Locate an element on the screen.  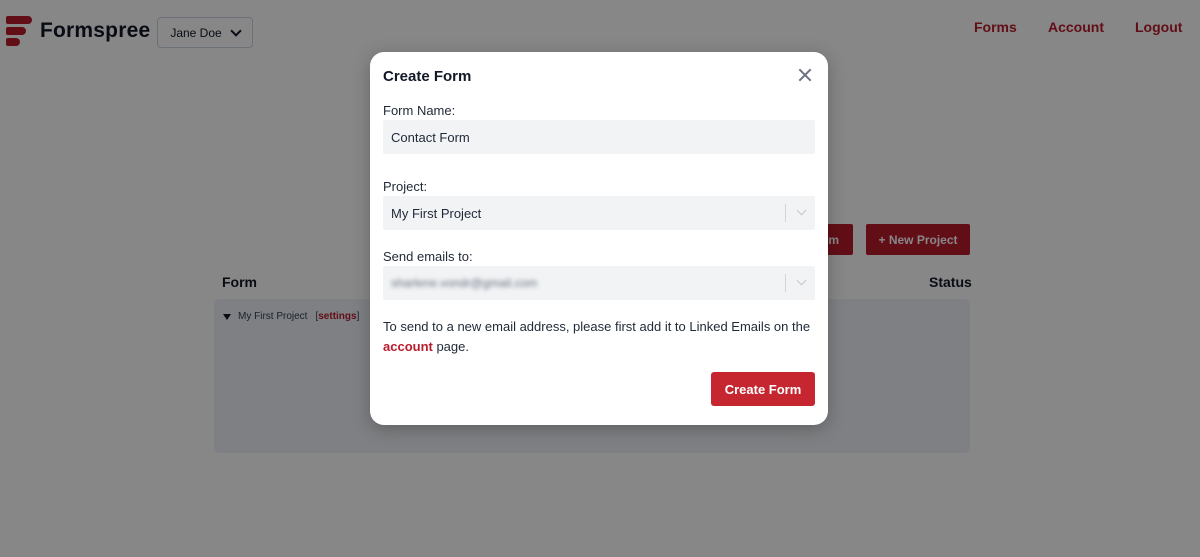
modal-title: Create Form is located at coordinates (427, 76).